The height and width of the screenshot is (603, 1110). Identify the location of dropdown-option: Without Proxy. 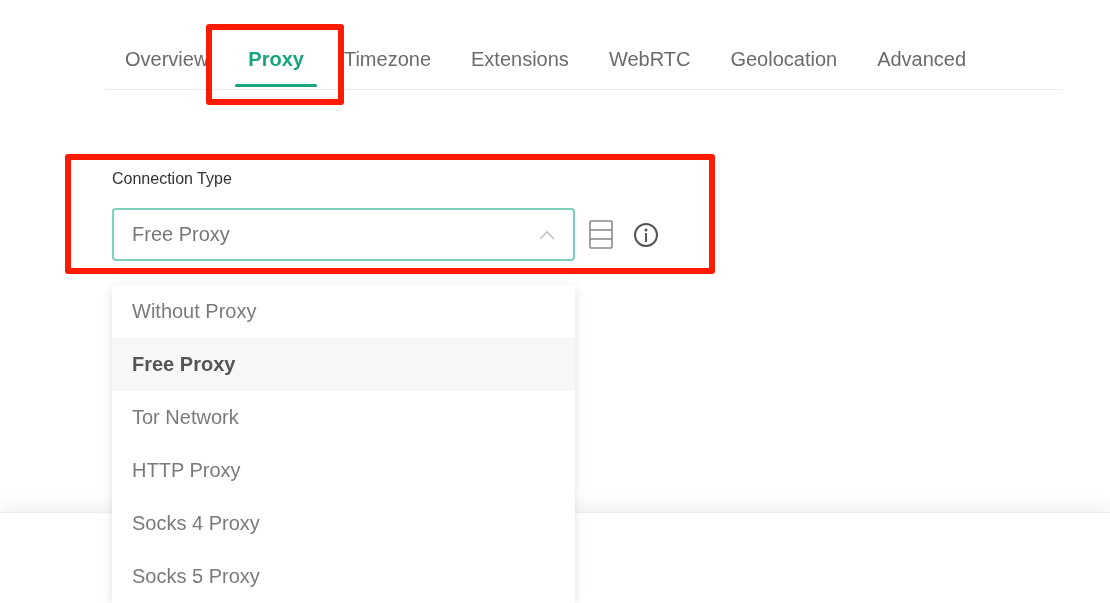
(343, 311).